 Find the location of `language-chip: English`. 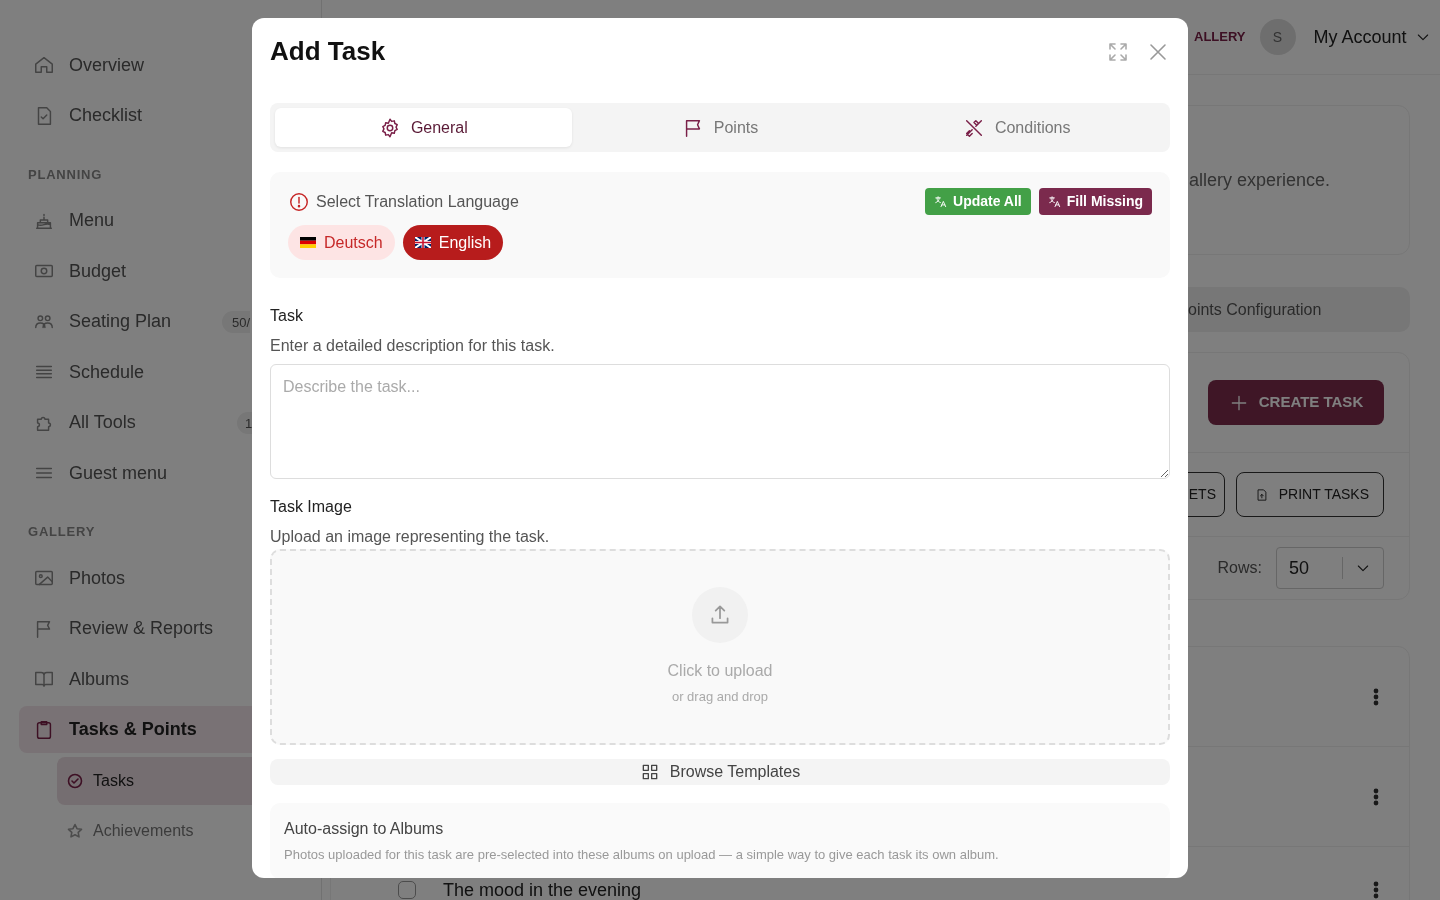

language-chip: English is located at coordinates (453, 243).